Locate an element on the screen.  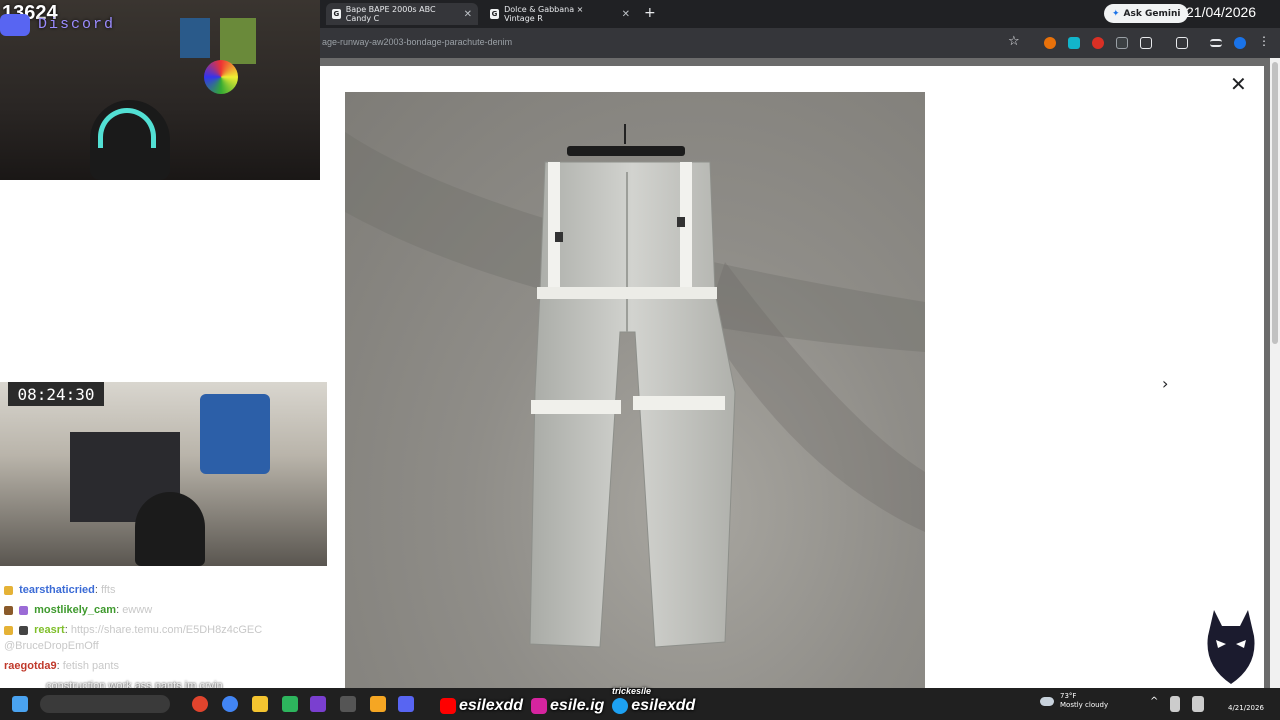
tray-date: 4/21/2026 is located at coordinates (1246, 708).